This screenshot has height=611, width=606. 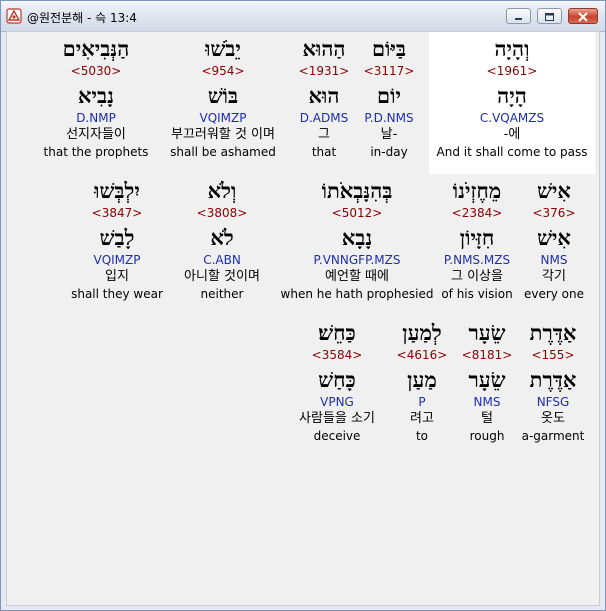 I want to click on window-title: @원전분해 - 슥 13:4, so click(x=82, y=18).